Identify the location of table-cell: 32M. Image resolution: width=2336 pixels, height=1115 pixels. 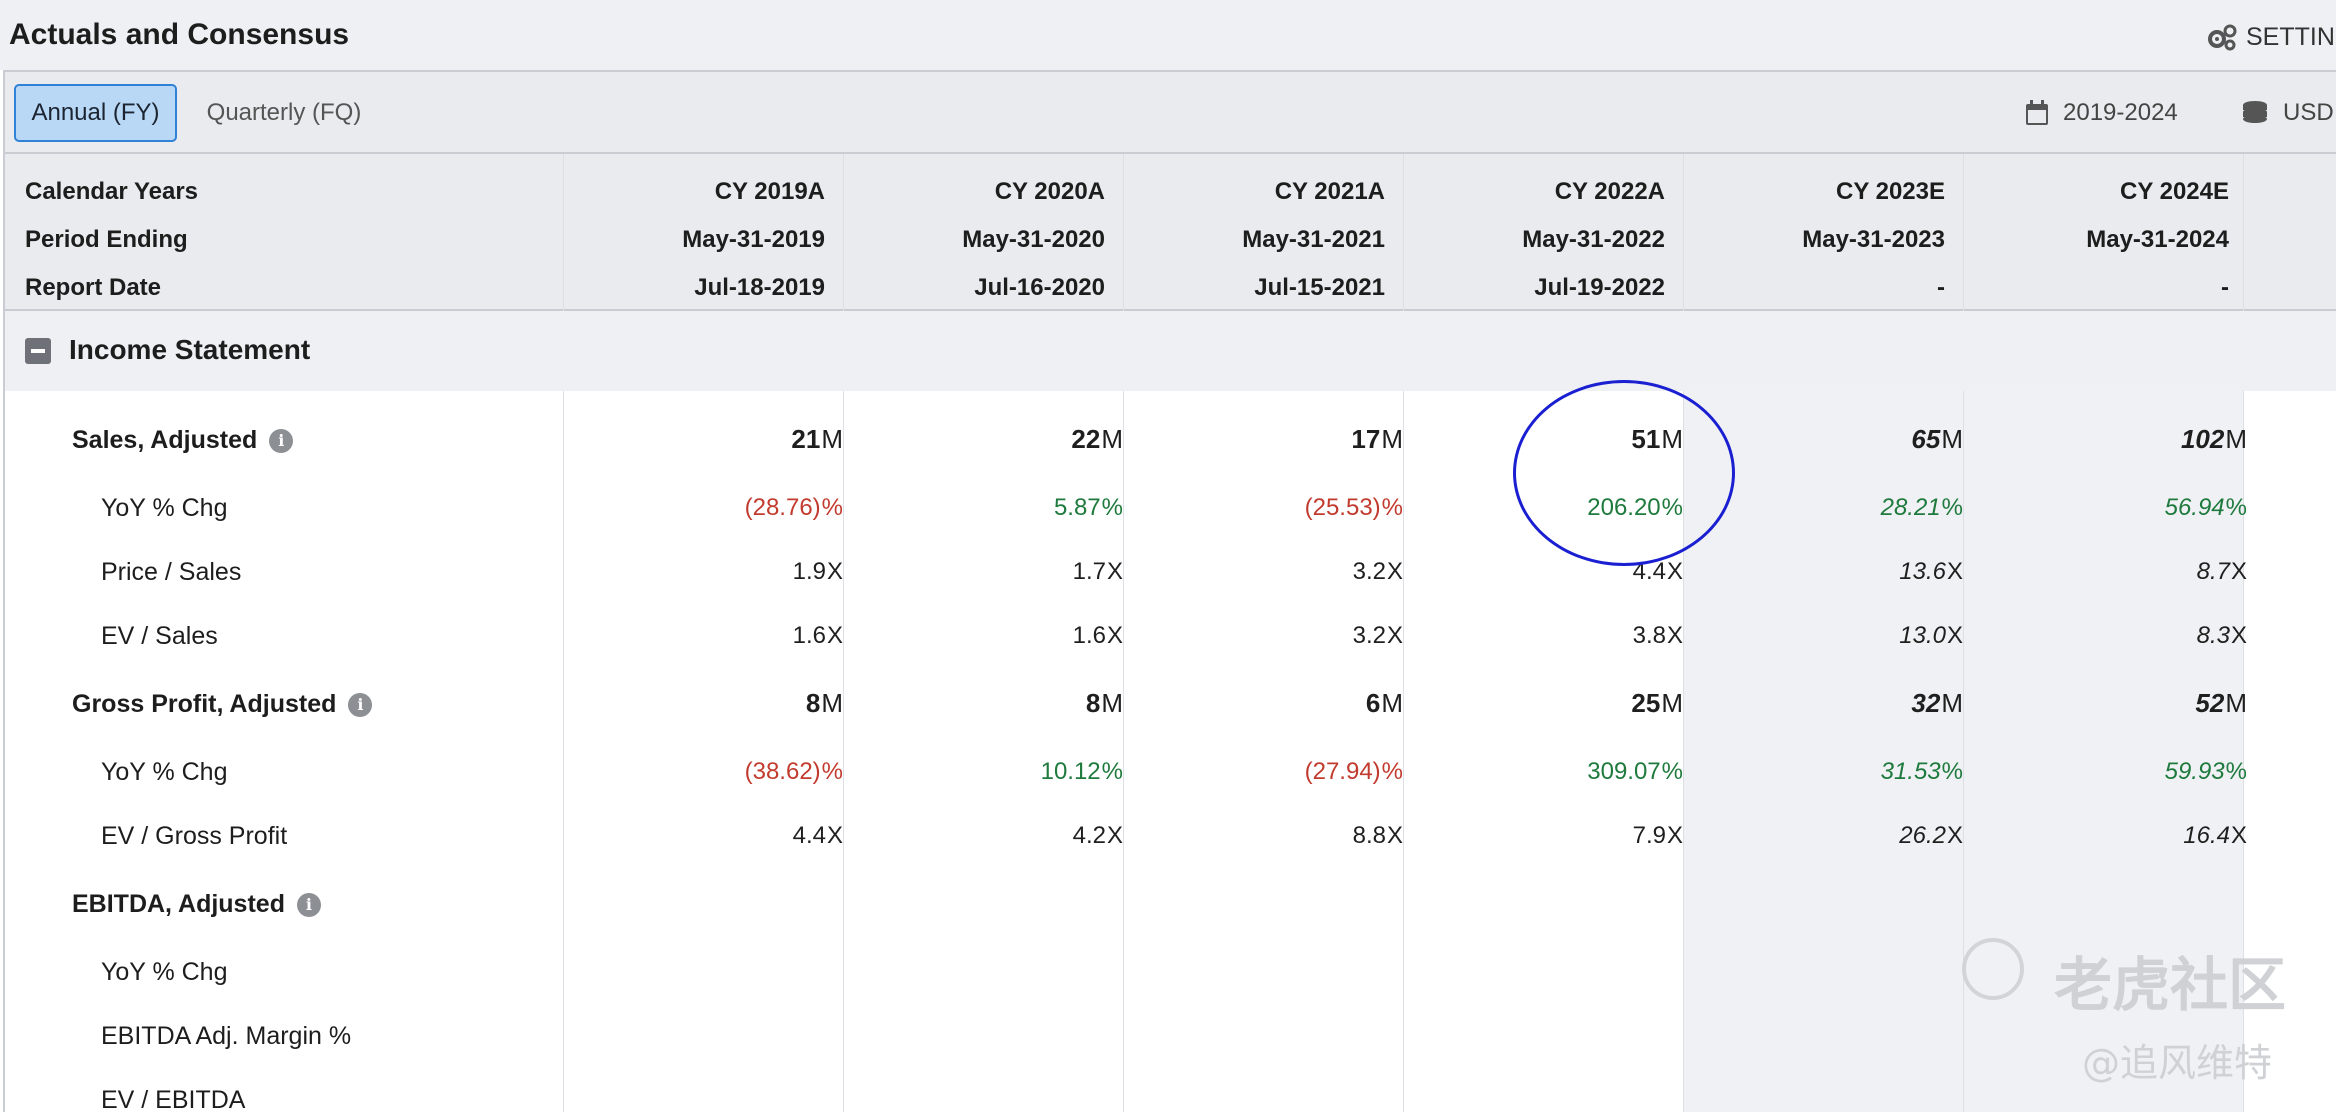
(1833, 703).